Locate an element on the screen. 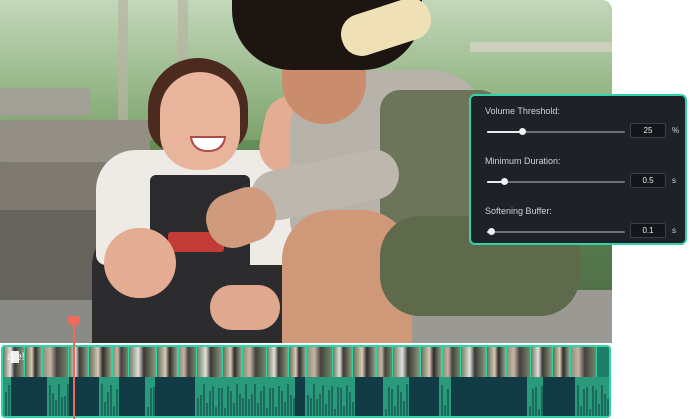 The height and width of the screenshot is (419, 690). clip-label: ale! is located at coordinates (16, 357).